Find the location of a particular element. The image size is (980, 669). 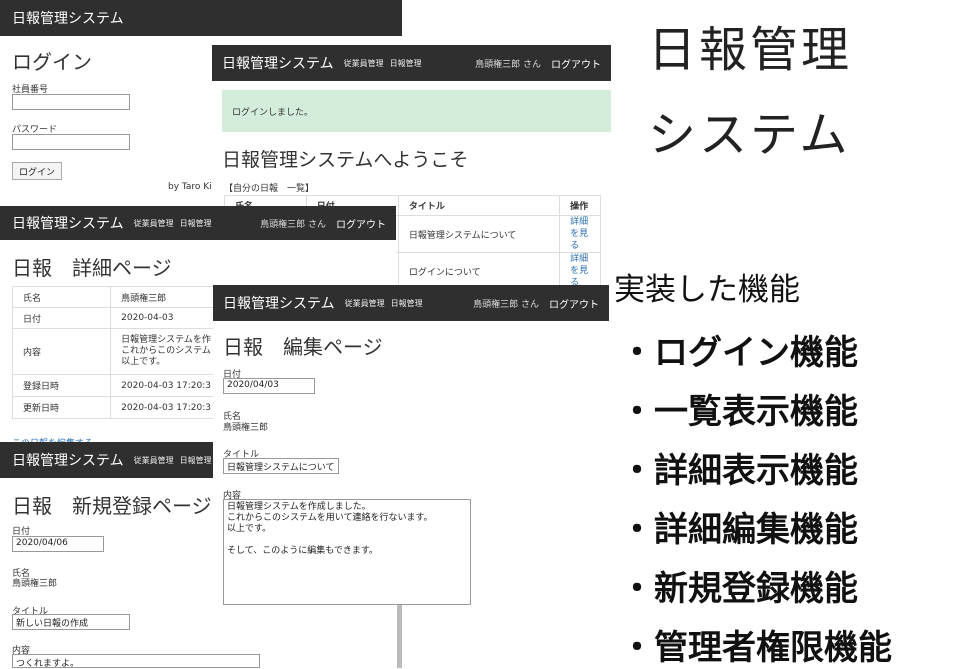

detail-row: 氏名 鳥頭権三郎 is located at coordinates (116, 297).